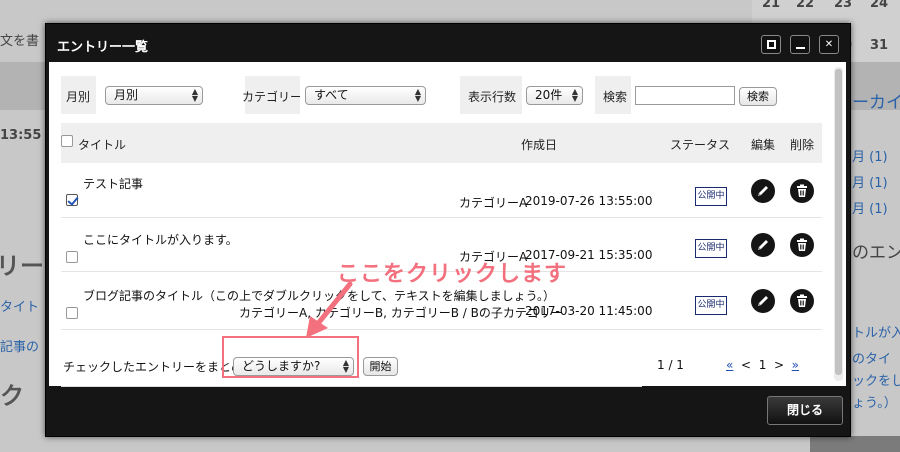  I want to click on vertical-scrollbar, so click(838, 224).